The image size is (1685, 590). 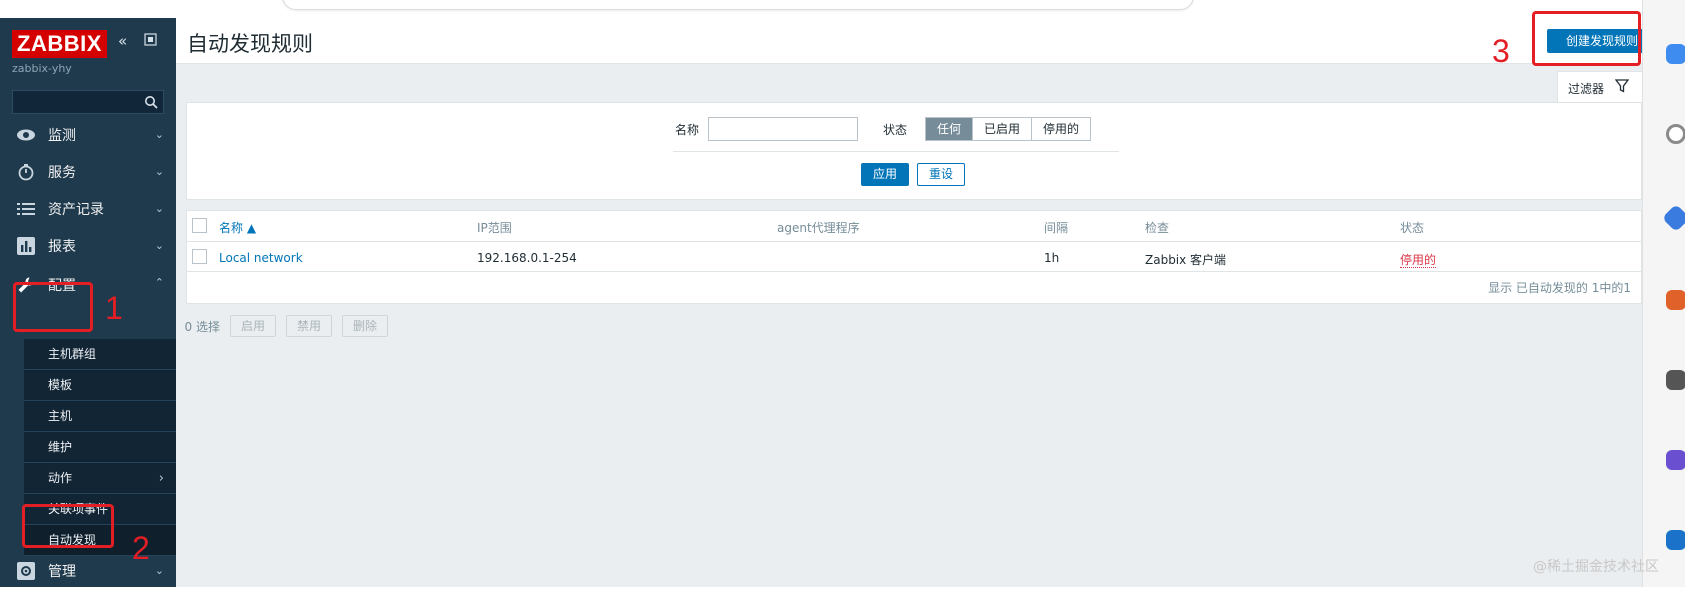 I want to click on table-header-divider, so click(x=915, y=241).